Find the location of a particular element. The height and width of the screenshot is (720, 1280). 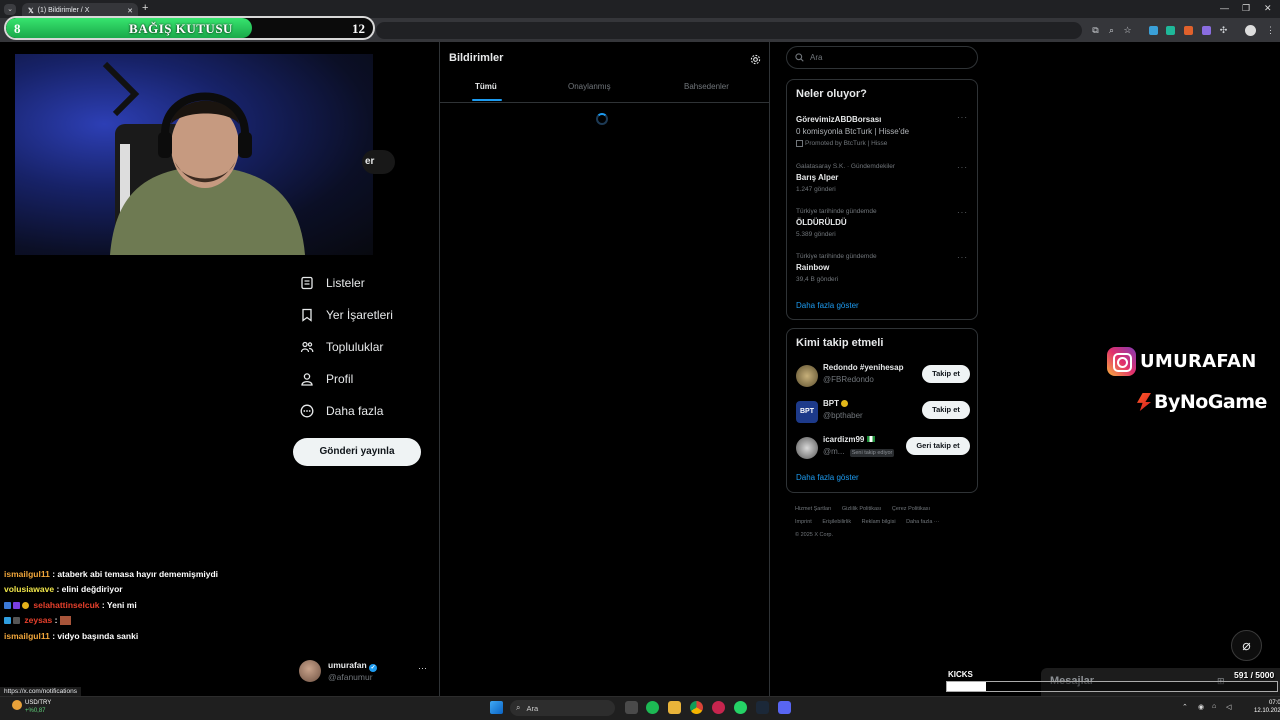

tab-search-button: ⌄ is located at coordinates (10, 9).